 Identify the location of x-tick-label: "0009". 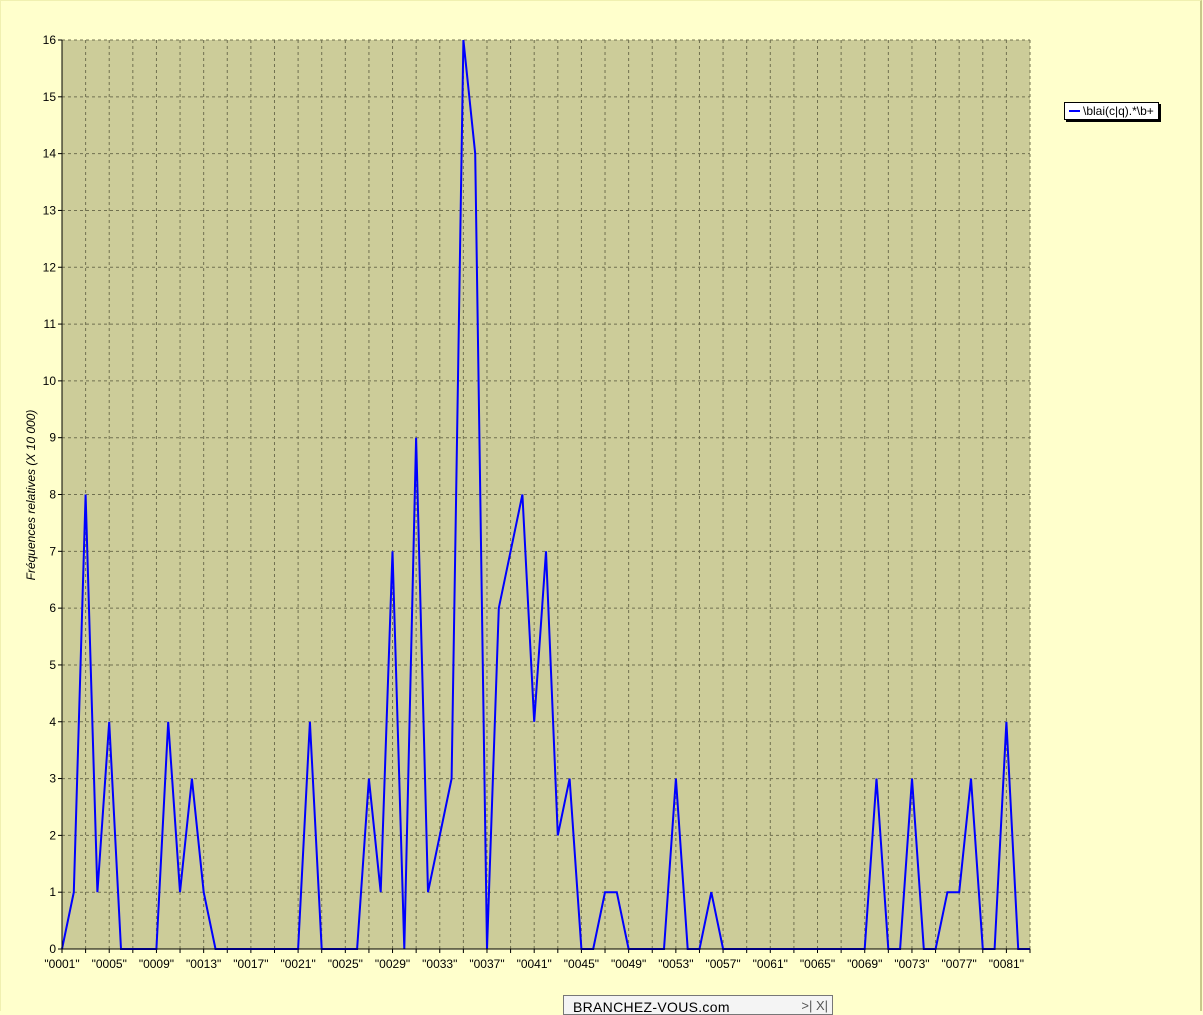
(156, 964).